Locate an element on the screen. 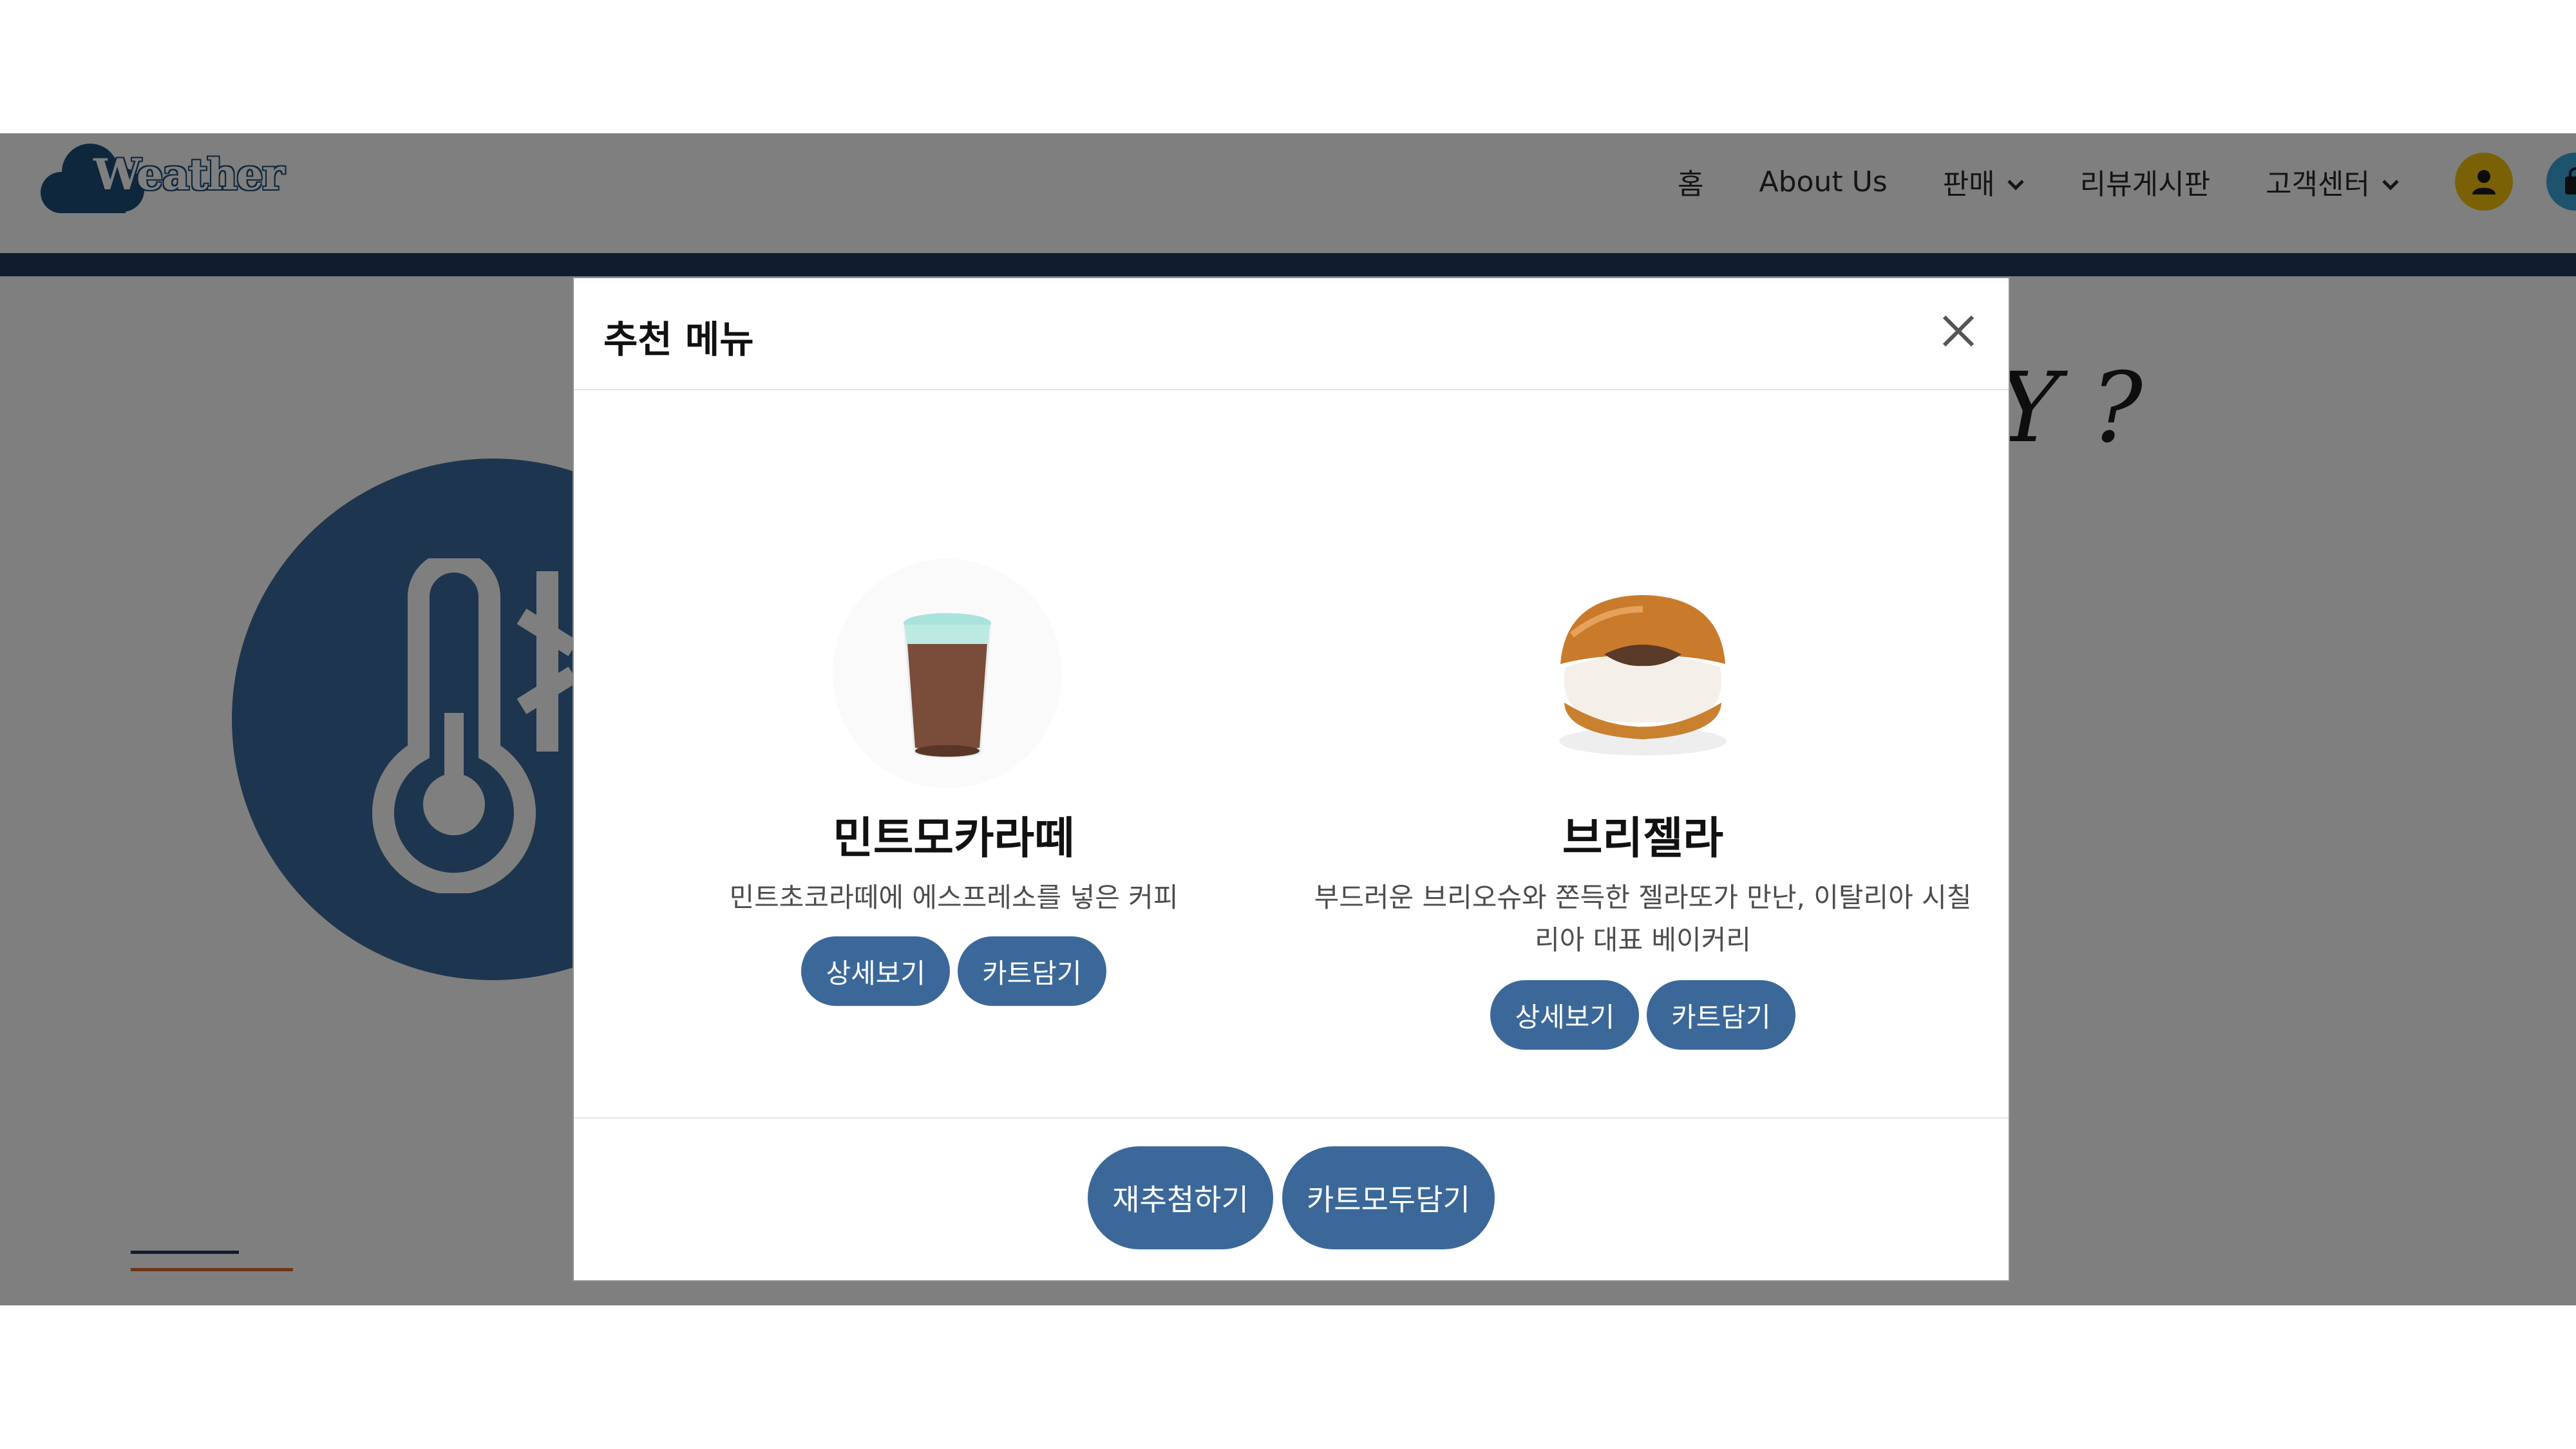 The width and height of the screenshot is (2576, 1449). mint-mocha-latte-image is located at coordinates (947, 674).